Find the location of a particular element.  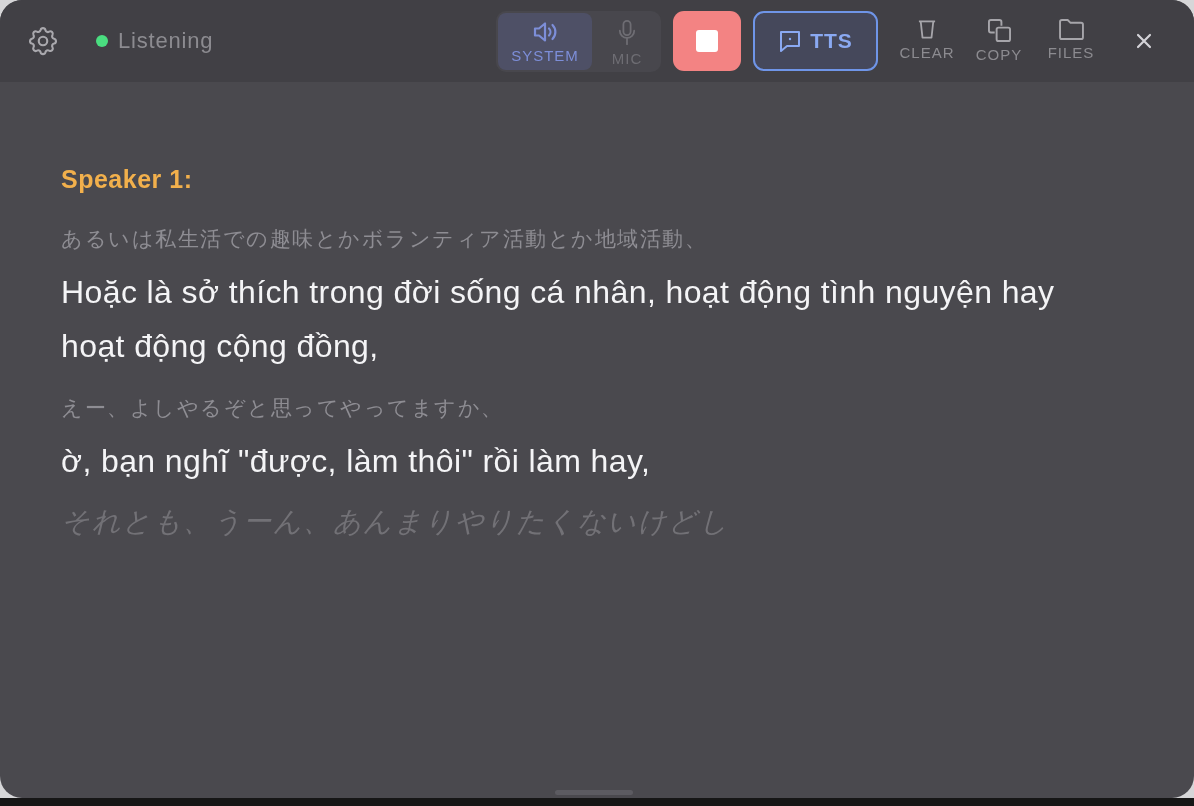

toolbar-action-button: CLEAR is located at coordinates (927, 41).